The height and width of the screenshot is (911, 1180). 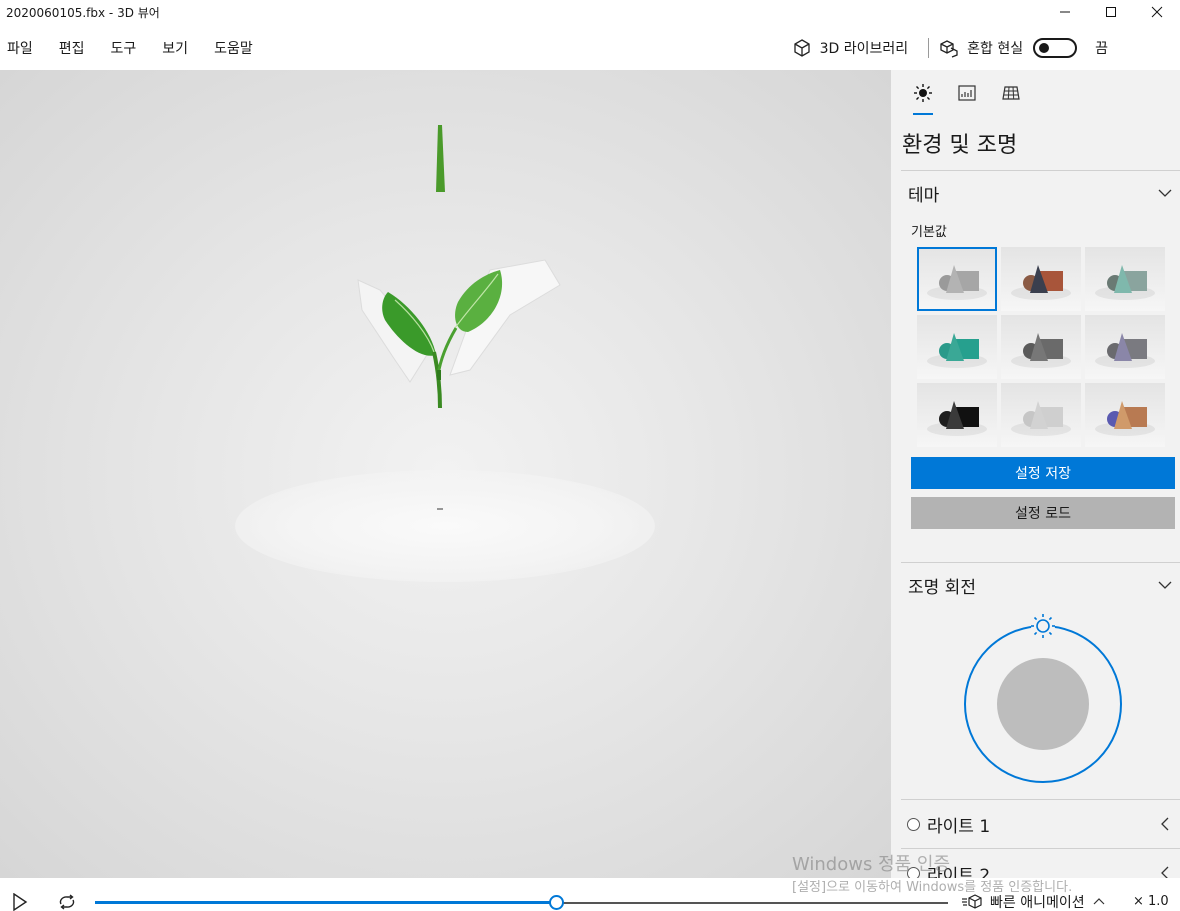 What do you see at coordinates (942, 587) in the screenshot?
I see `light-rotation-label: 조명 회전` at bounding box center [942, 587].